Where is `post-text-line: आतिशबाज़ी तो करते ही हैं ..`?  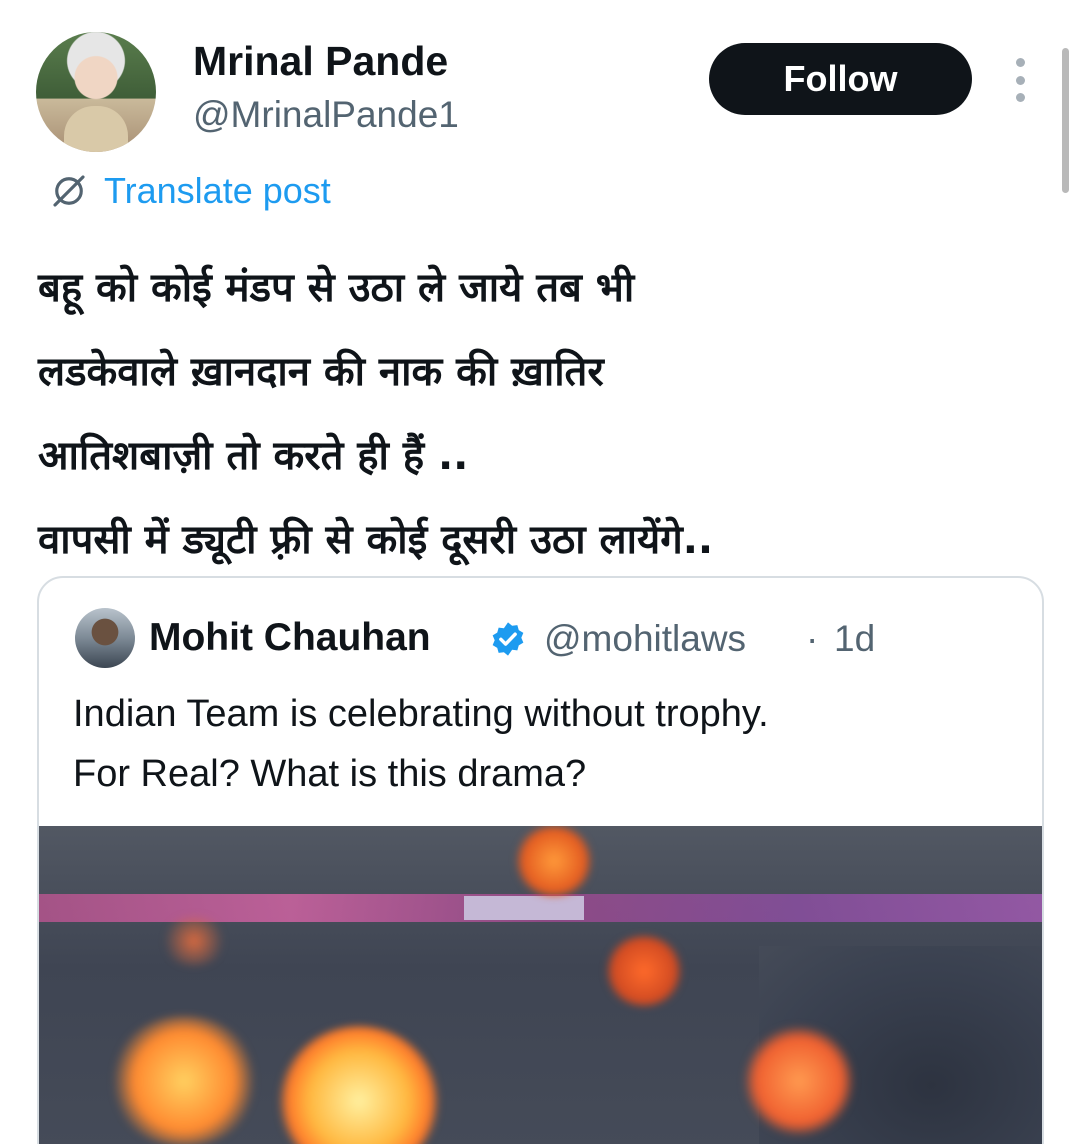
post-text-line: आतिशबाज़ी तो करते ही हैं .. is located at coordinates (253, 456).